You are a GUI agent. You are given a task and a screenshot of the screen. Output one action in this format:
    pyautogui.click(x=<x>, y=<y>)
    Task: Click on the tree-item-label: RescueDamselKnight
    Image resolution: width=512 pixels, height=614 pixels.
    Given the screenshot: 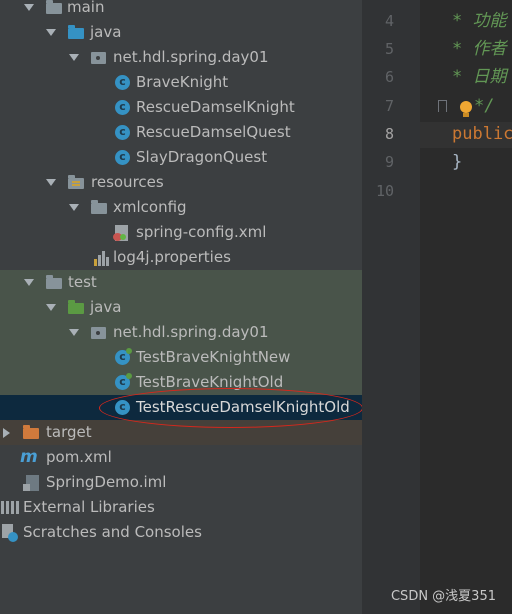 What is the action you would take?
    pyautogui.click(x=215, y=107)
    